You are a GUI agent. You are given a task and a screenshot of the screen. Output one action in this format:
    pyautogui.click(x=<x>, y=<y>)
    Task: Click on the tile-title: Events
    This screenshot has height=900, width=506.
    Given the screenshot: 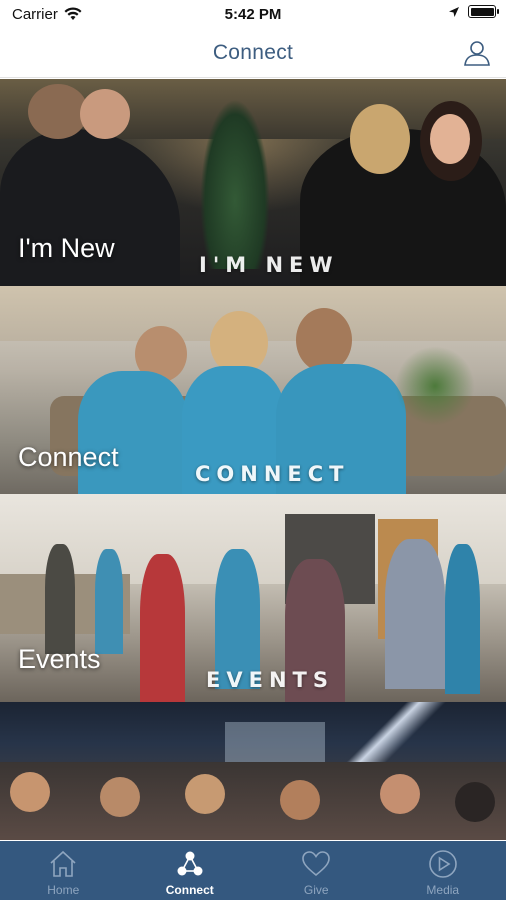 What is the action you would take?
    pyautogui.click(x=59, y=659)
    